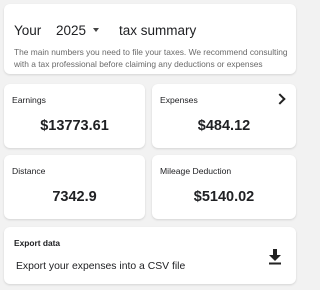  Describe the element at coordinates (158, 30) in the screenshot. I see `title-suffix: tax summary` at that location.